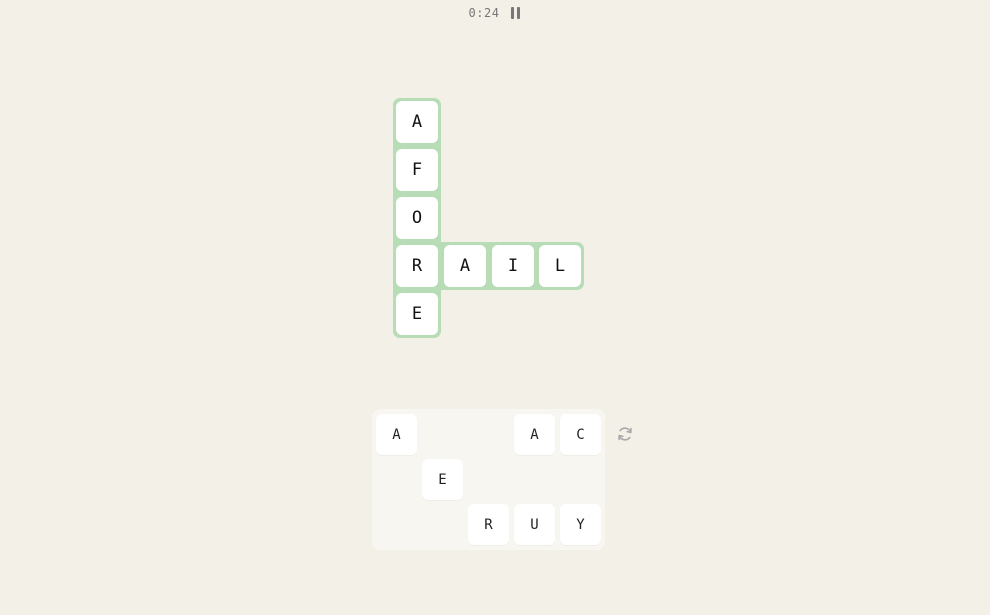 This screenshot has width=990, height=615. Describe the element at coordinates (560, 266) in the screenshot. I see `board-tile: L` at that location.